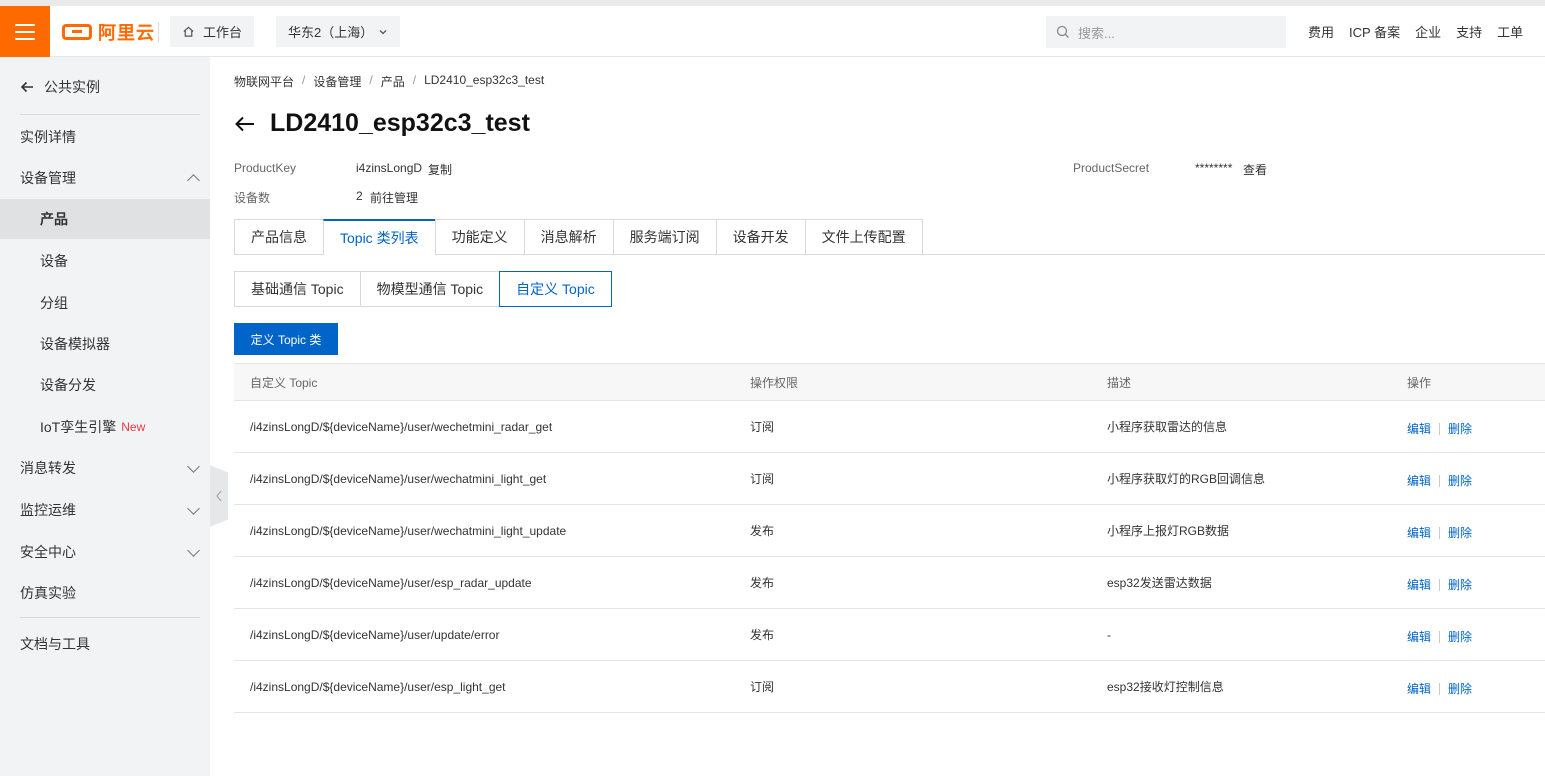 The height and width of the screenshot is (776, 1545). What do you see at coordinates (54, 261) in the screenshot?
I see `sidebar-item-label: 设备` at bounding box center [54, 261].